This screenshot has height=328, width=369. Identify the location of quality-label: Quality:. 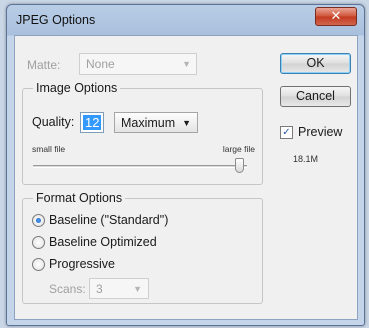
(53, 122).